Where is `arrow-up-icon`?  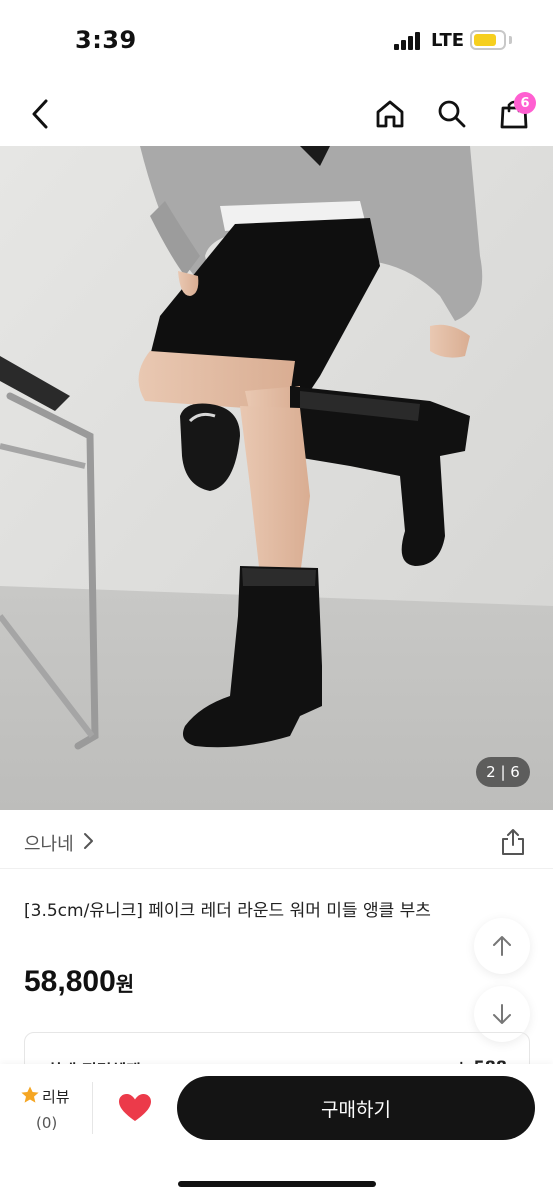 arrow-up-icon is located at coordinates (502, 946).